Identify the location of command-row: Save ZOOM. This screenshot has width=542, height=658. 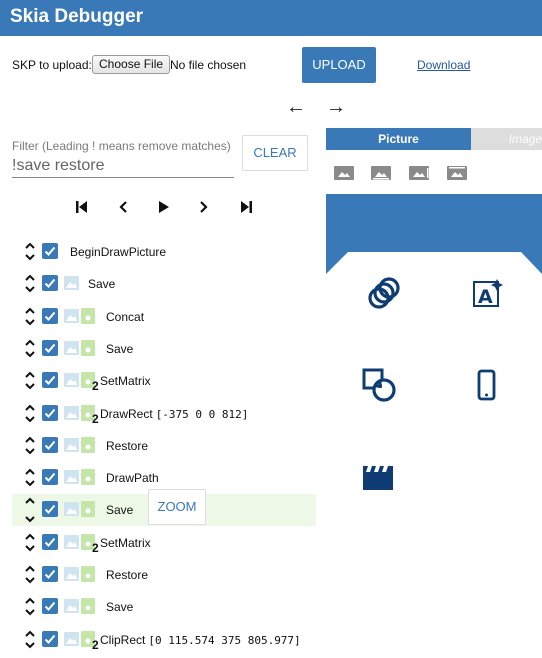
(164, 507).